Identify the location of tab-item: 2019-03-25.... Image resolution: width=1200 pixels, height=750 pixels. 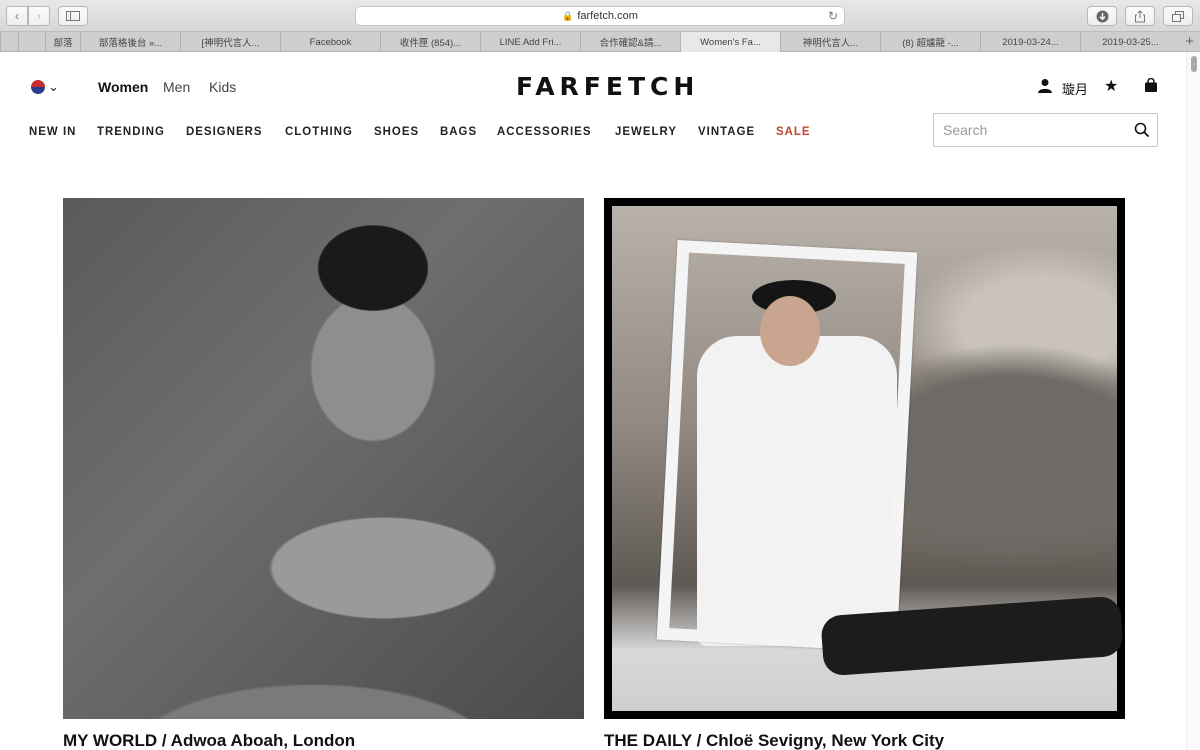
(1130, 42).